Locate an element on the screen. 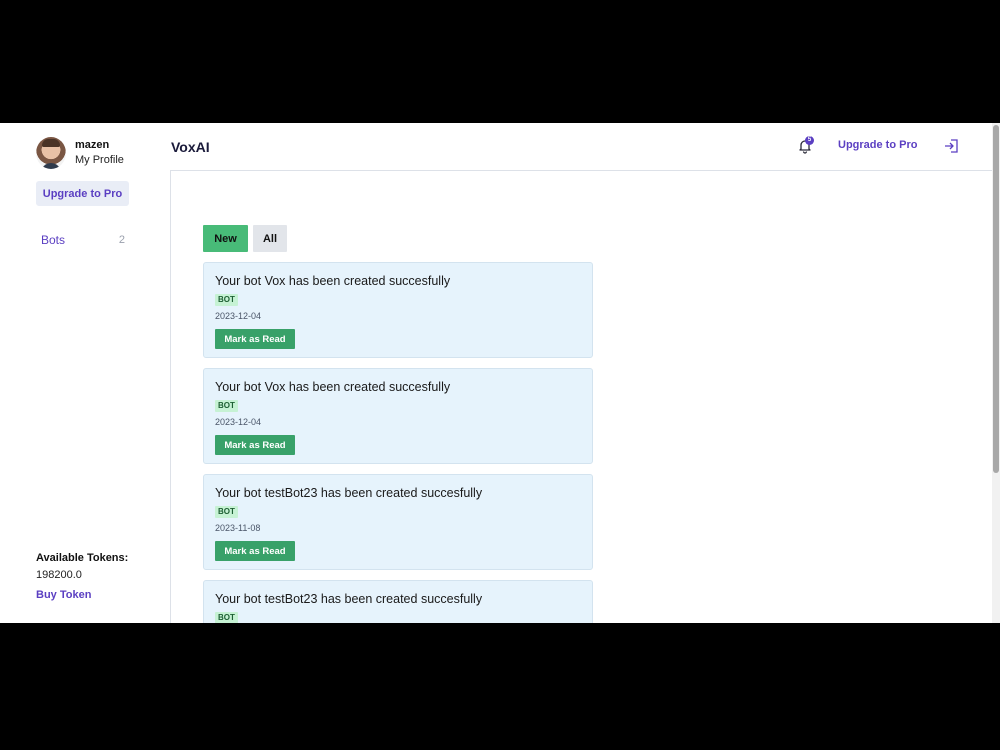  tokens-value: 198200.0 is located at coordinates (59, 575).